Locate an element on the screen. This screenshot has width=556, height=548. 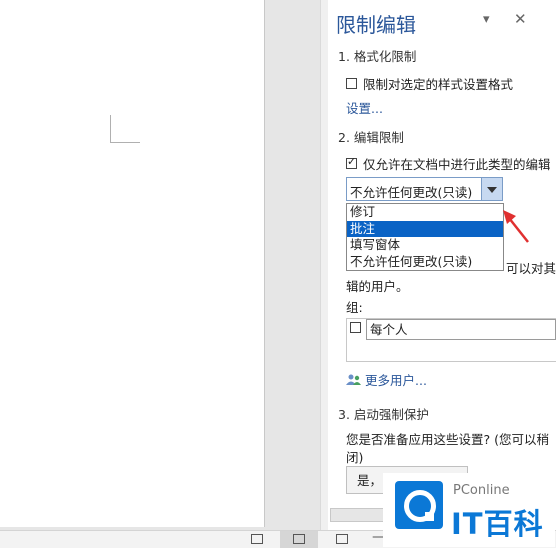
close-icon: ✕ is located at coordinates (520, 19).